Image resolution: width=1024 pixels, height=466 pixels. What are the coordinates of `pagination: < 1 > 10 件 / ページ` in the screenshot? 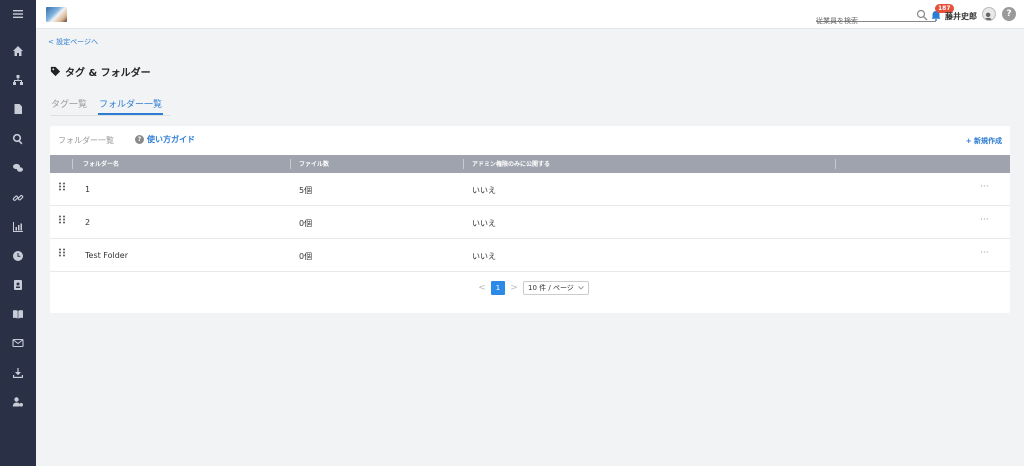 It's located at (533, 288).